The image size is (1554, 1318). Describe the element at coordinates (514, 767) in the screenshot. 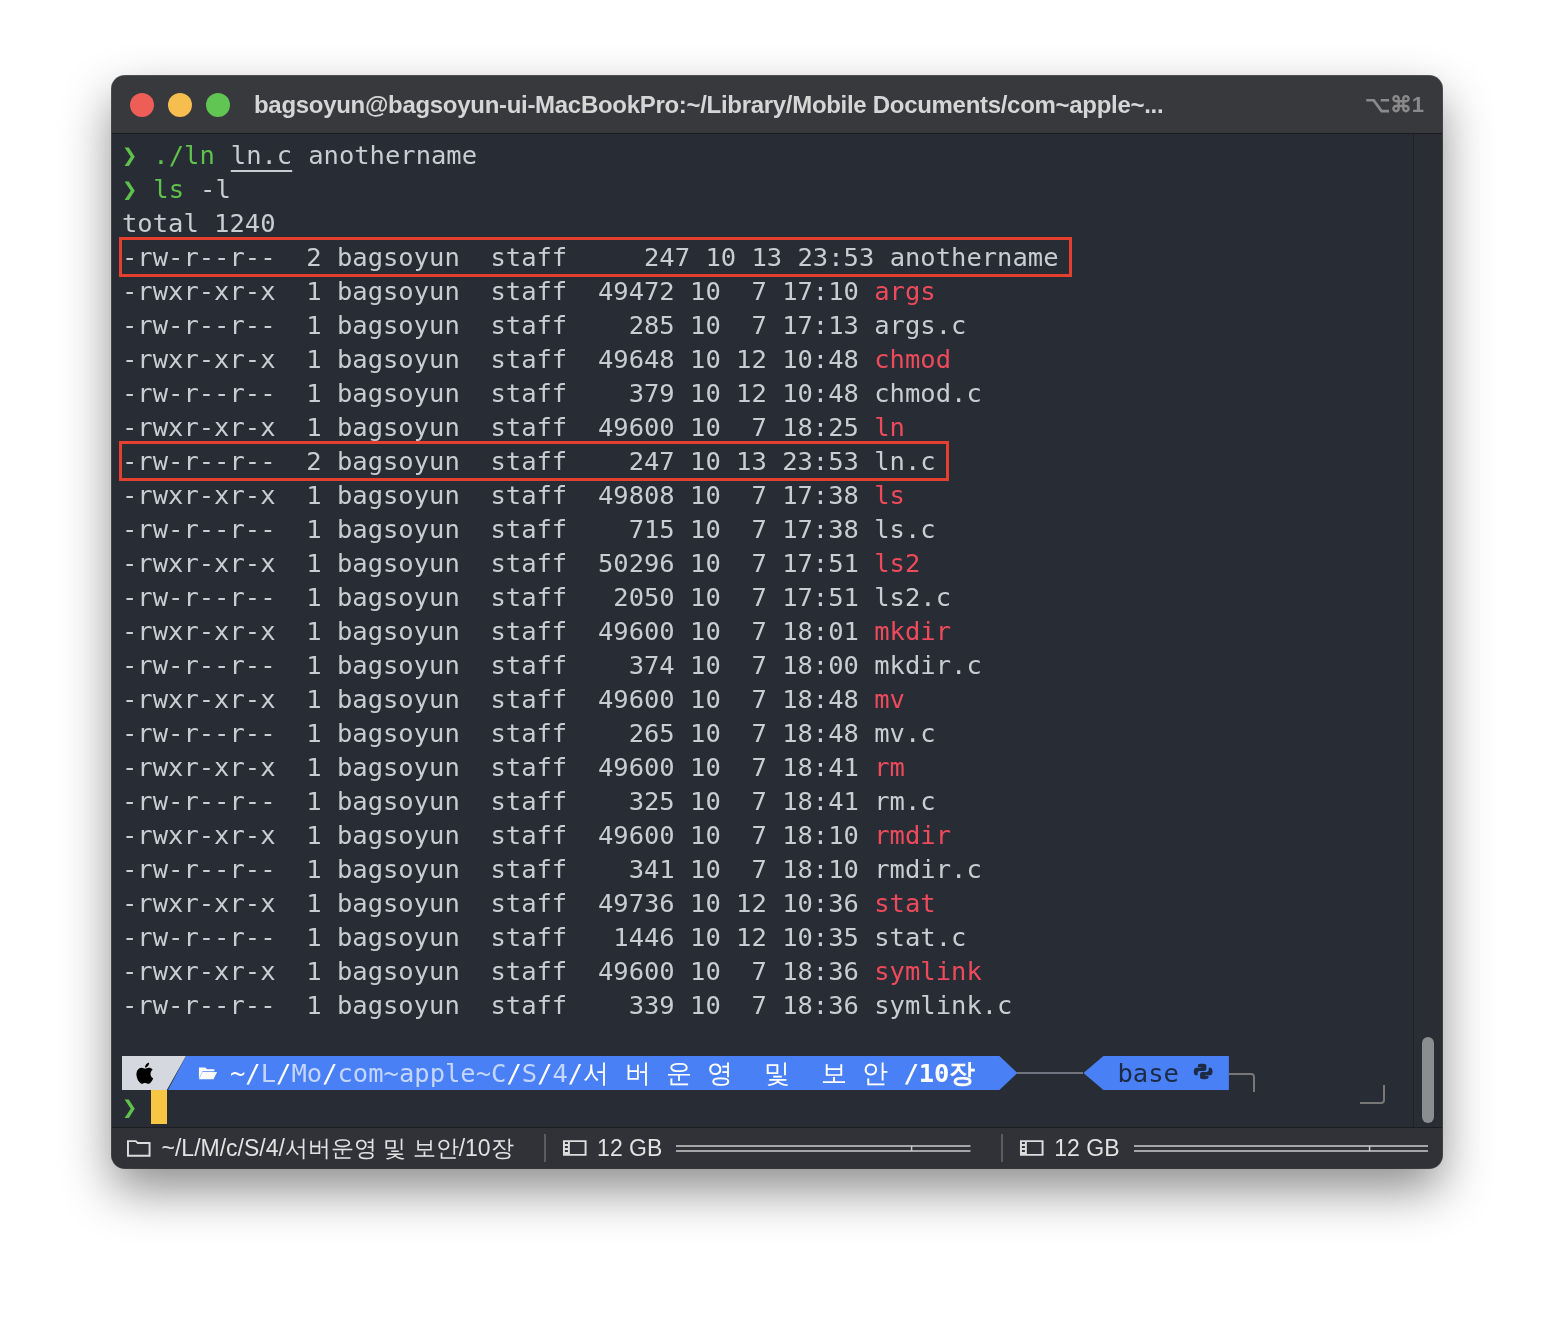

I see `listing-line: -rwxr-xr-x 1 bagsoyun staff 49600 10 7 18:41 rm` at that location.